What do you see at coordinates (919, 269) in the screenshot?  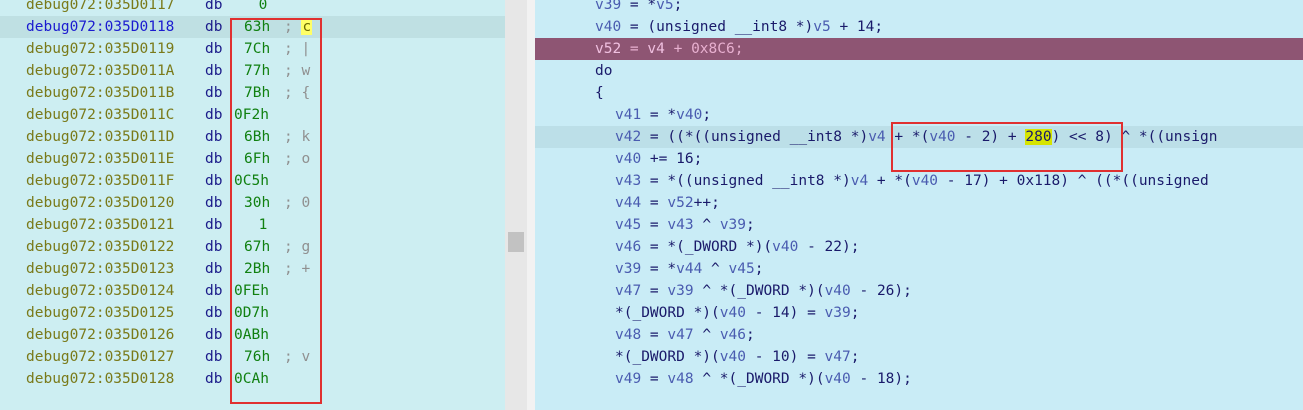 I see `code-line: v39 = *v44 ^ v45;` at bounding box center [919, 269].